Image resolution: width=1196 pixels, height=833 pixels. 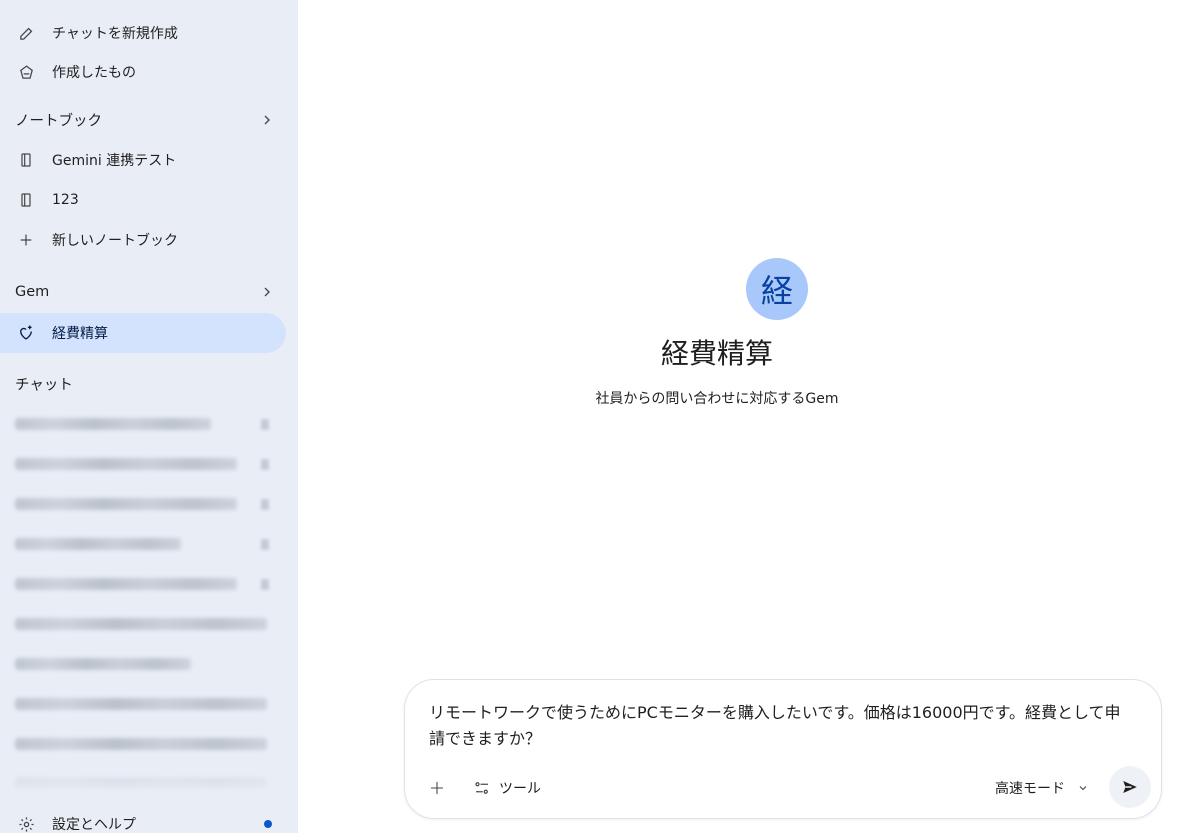 I want to click on add-attachment-button, so click(x=437, y=788).